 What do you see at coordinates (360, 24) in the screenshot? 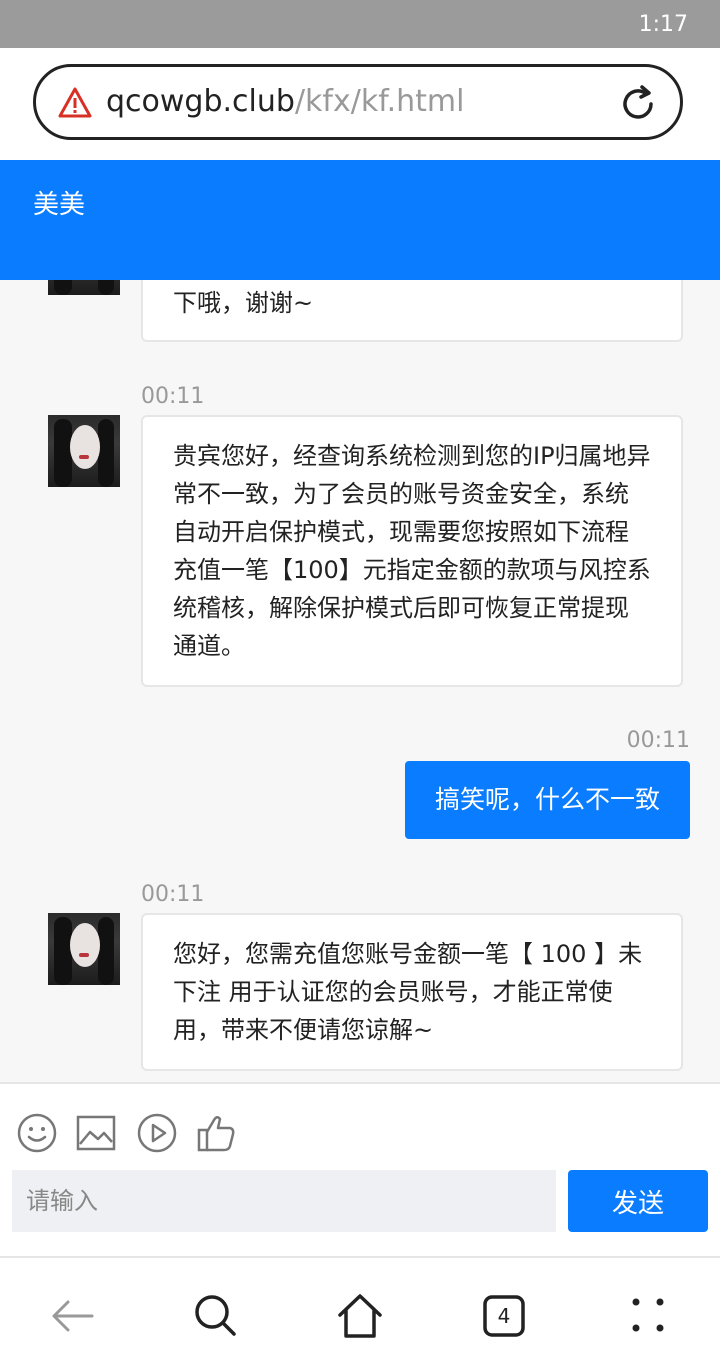
I see `status-bar: 1:17` at bounding box center [360, 24].